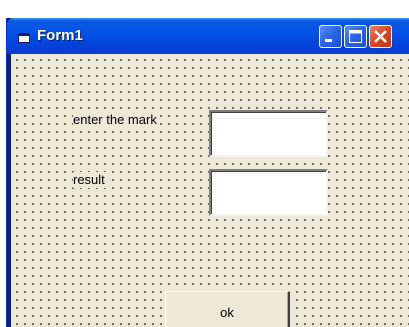  Describe the element at coordinates (60, 35) in the screenshot. I see `window-title: Form1` at that location.